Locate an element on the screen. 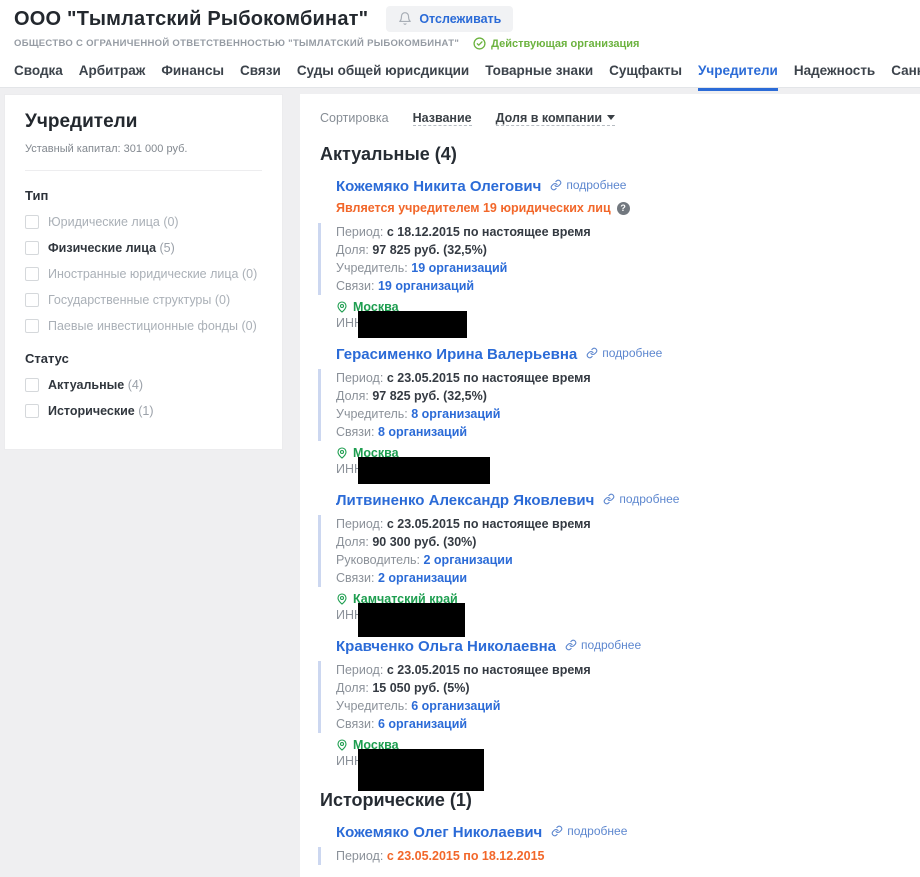 The image size is (920, 877). filter-label: Исторические (1) is located at coordinates (101, 411).